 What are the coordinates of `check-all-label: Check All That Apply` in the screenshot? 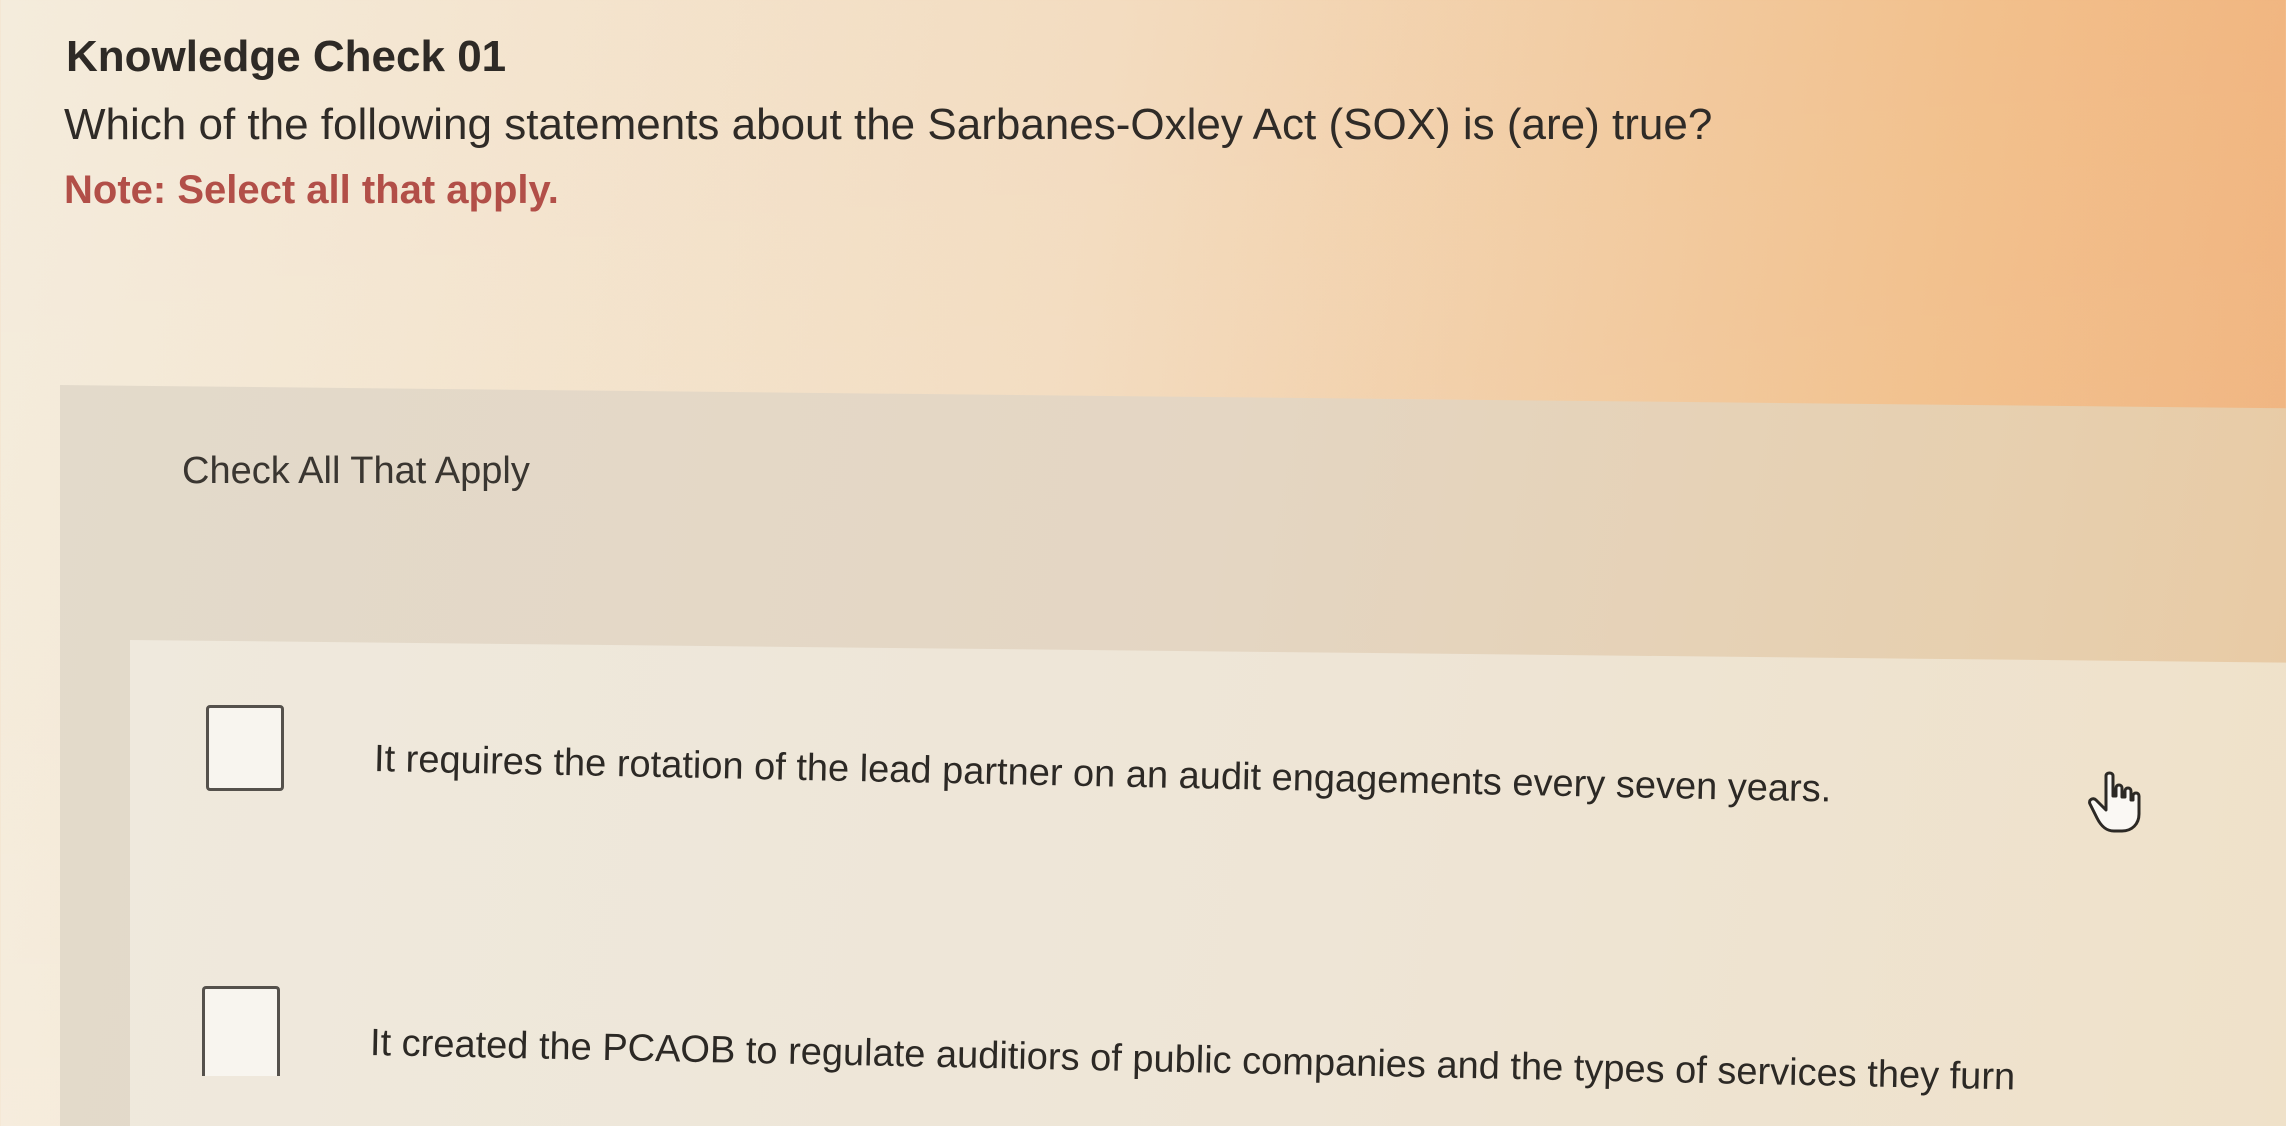 It's located at (356, 471).